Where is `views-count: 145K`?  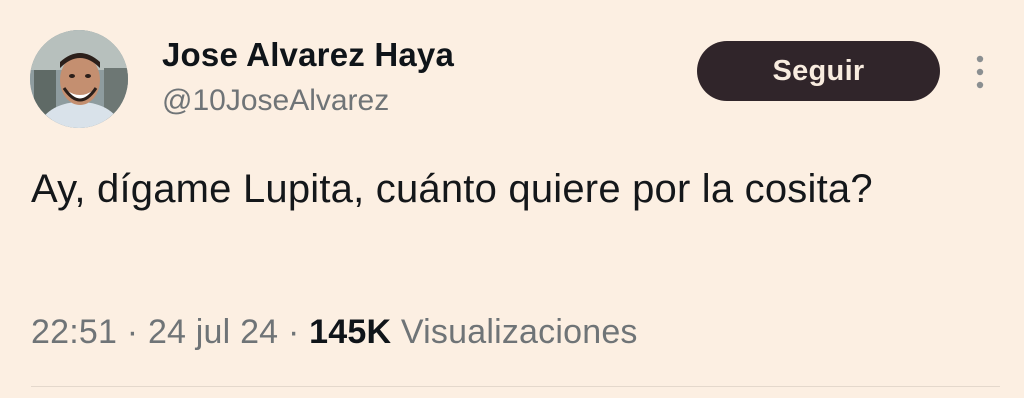 views-count: 145K is located at coordinates (350, 332).